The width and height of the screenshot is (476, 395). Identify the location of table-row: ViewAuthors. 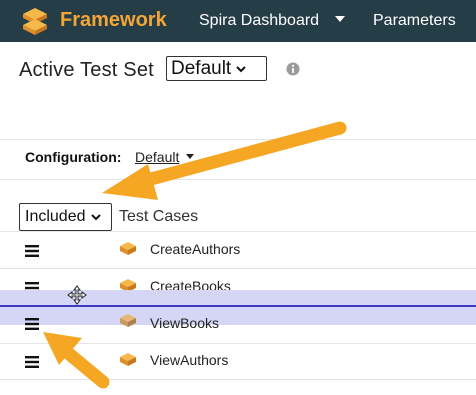
(238, 361).